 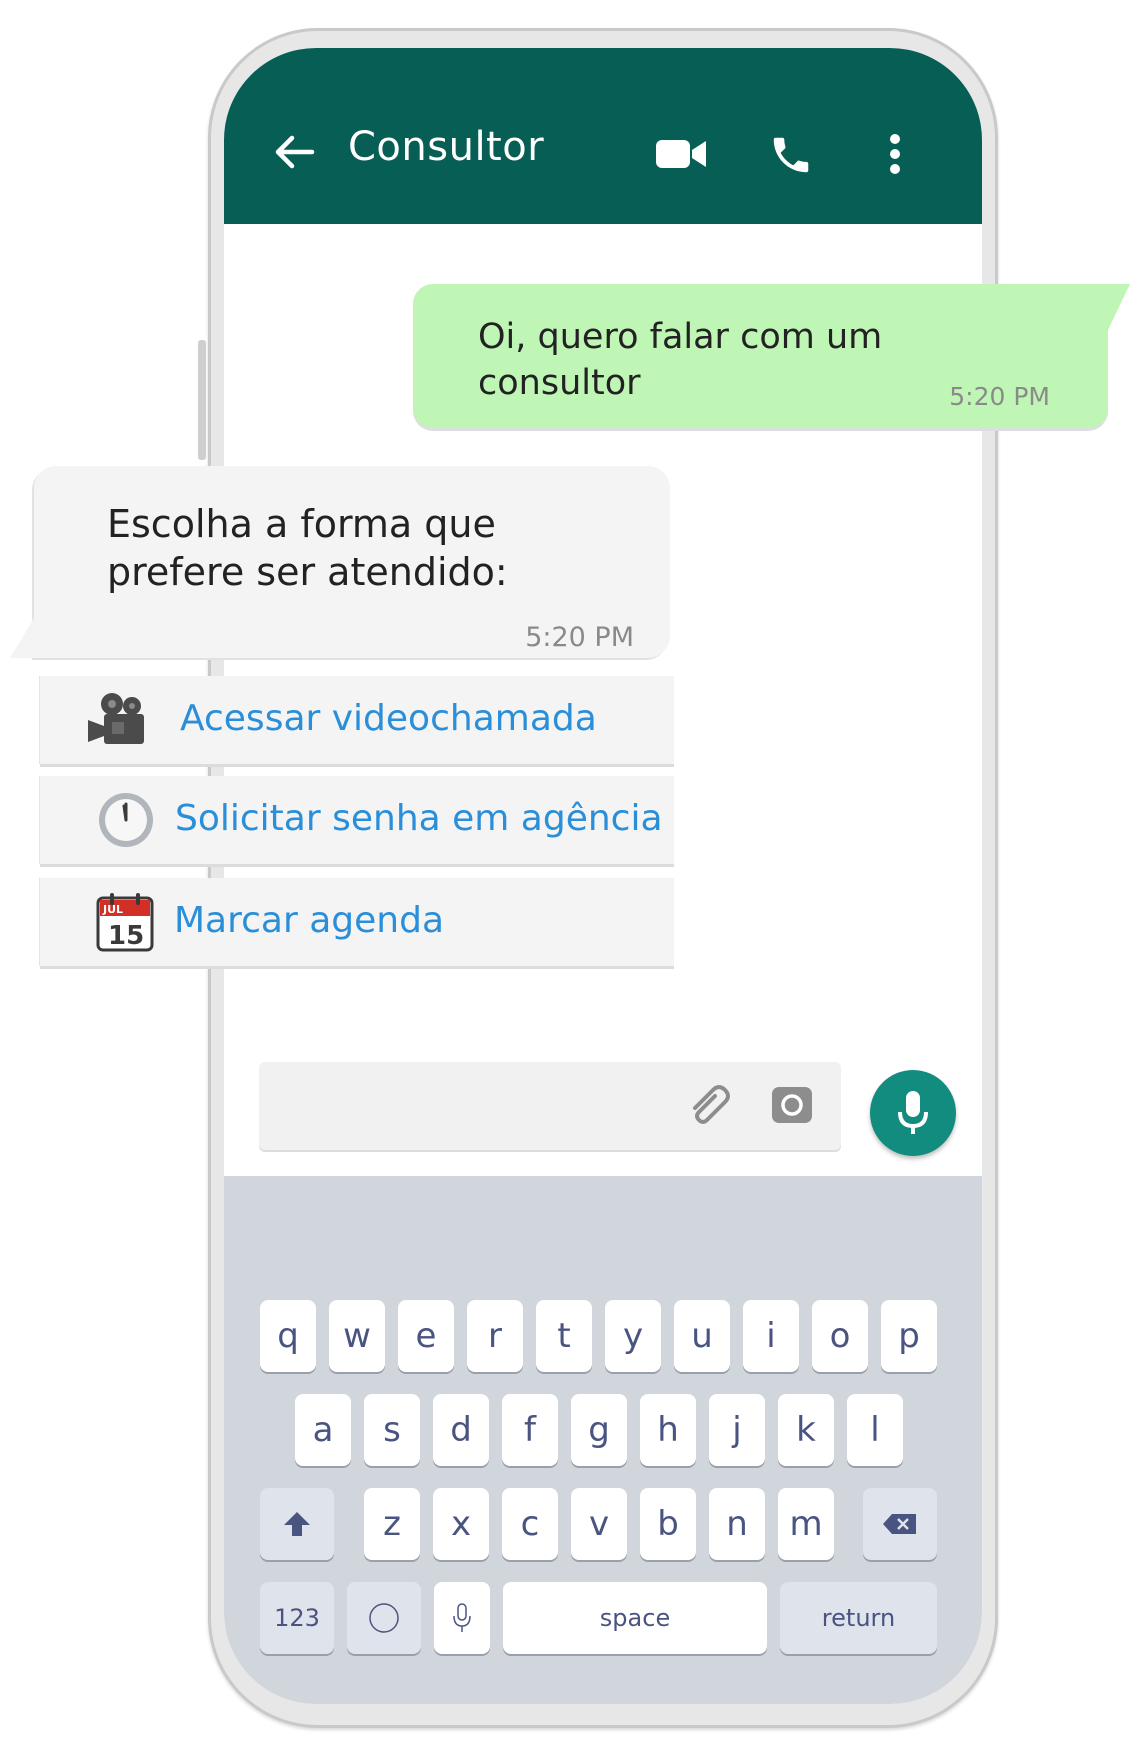 What do you see at coordinates (530, 1524) in the screenshot?
I see `key-c: c` at bounding box center [530, 1524].